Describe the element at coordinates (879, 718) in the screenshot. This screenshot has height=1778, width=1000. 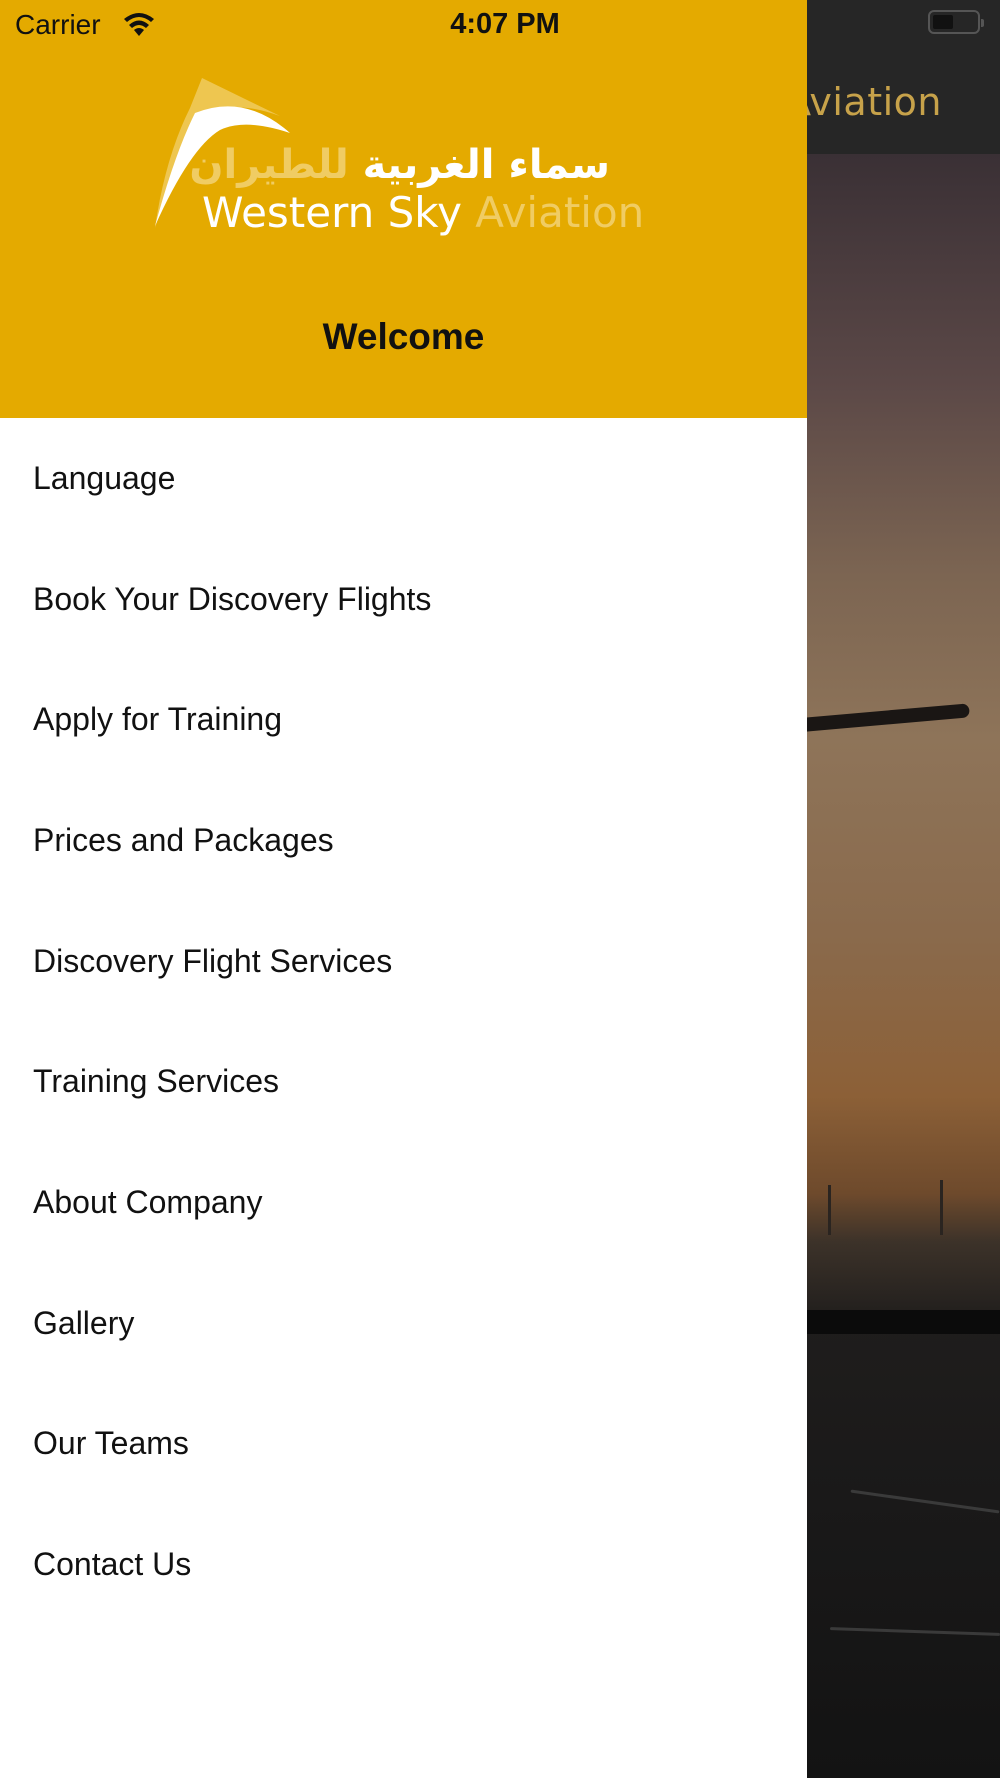
I see `airplane-wing` at that location.